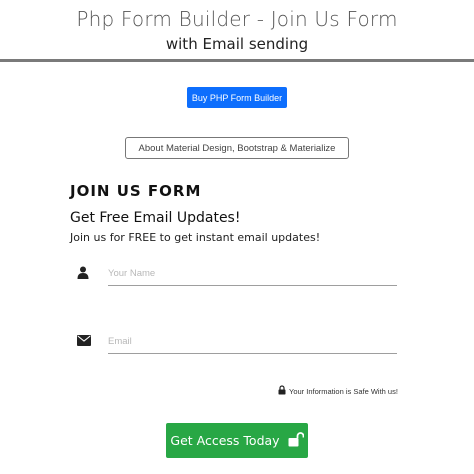 The width and height of the screenshot is (474, 474). What do you see at coordinates (282, 391) in the screenshot?
I see `lock-icon` at bounding box center [282, 391].